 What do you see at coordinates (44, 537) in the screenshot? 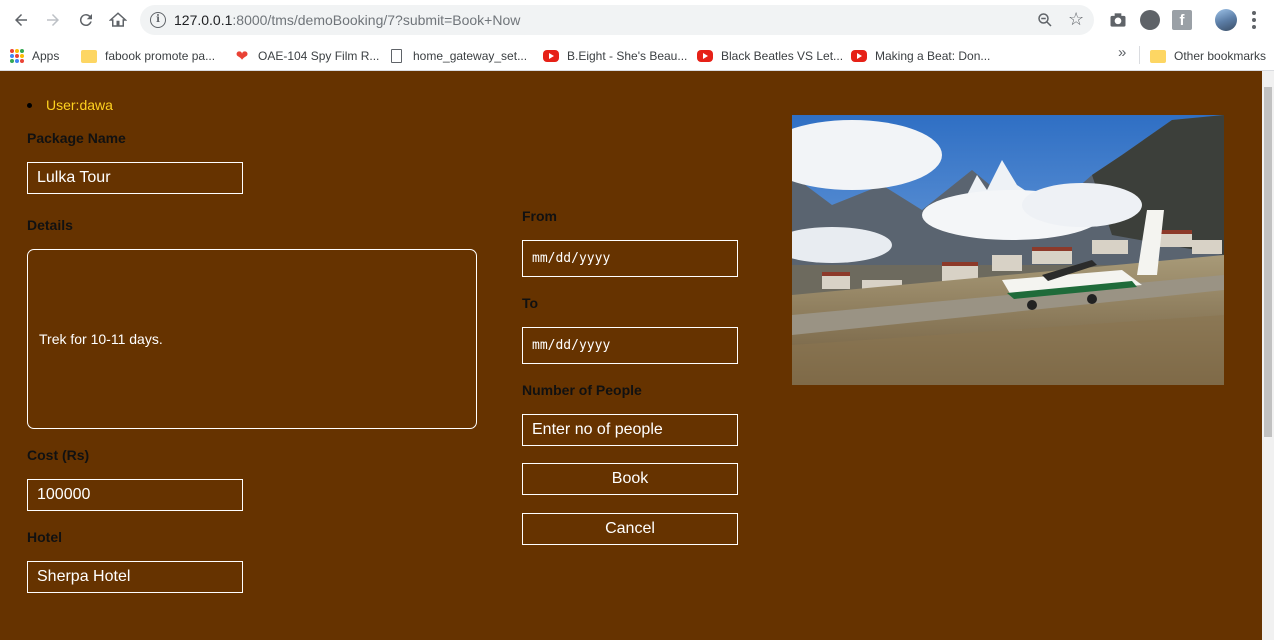
I see `hotel-label: Hotel` at bounding box center [44, 537].